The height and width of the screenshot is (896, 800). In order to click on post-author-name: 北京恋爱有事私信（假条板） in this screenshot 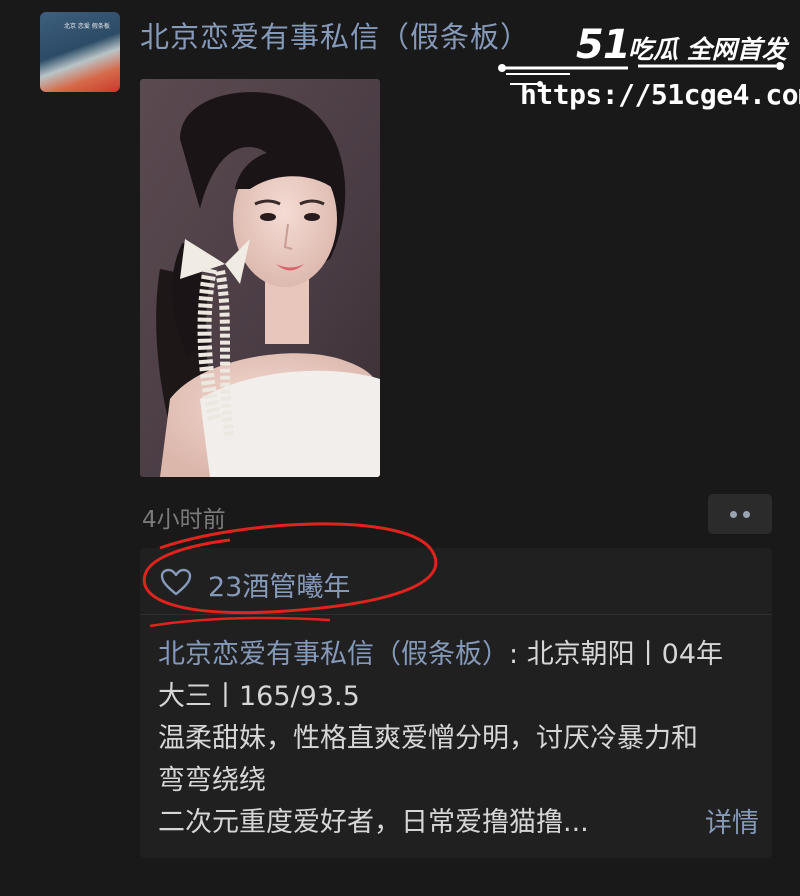, I will do `click(335, 35)`.